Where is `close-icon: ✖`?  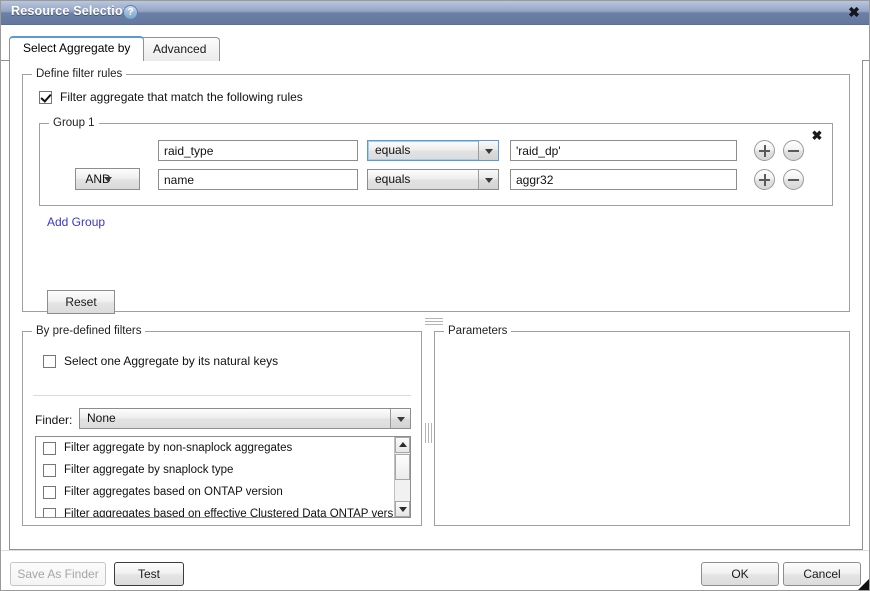 close-icon: ✖ is located at coordinates (854, 12).